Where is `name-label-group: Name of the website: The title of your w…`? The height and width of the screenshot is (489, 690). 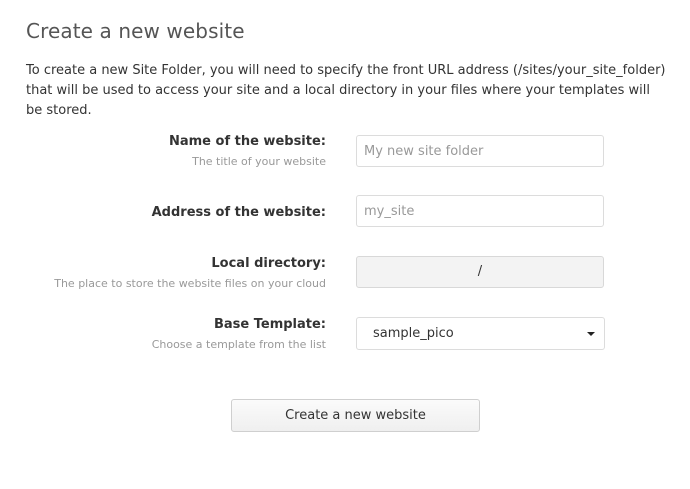 name-label-group: Name of the website: The title of your w… is located at coordinates (247, 151).